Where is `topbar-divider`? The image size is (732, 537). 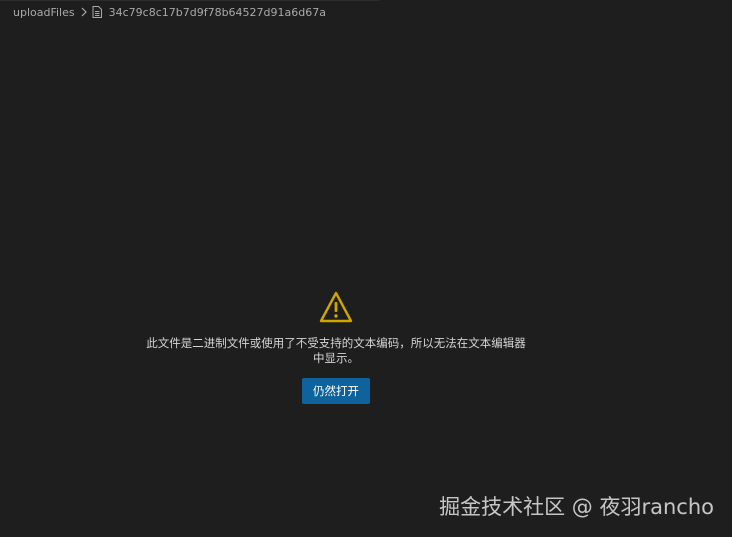
topbar-divider is located at coordinates (190, 0).